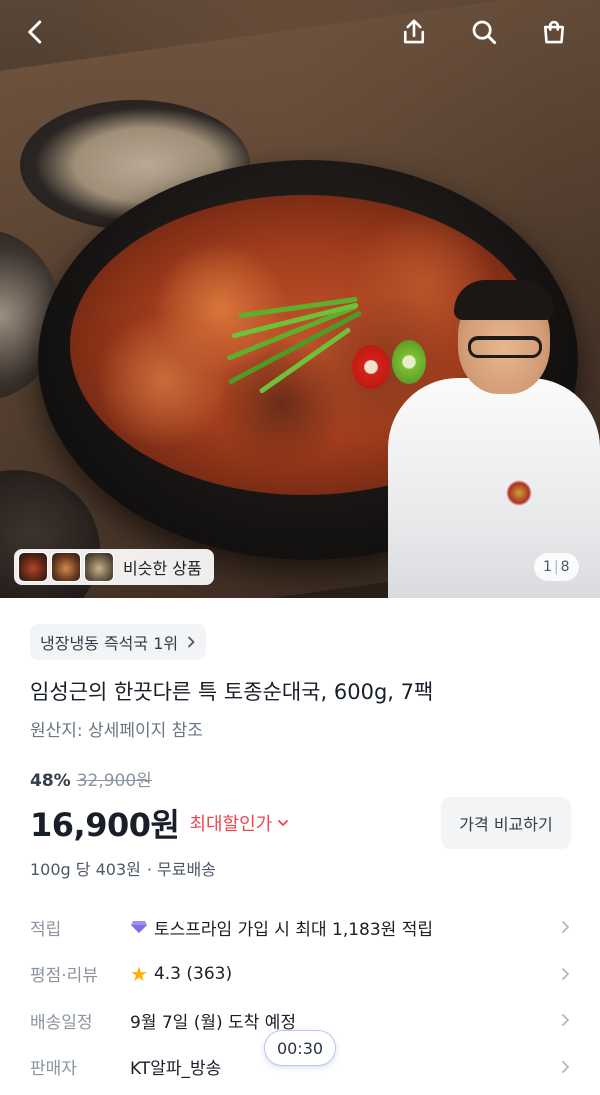 The height and width of the screenshot is (1095, 600). Describe the element at coordinates (506, 823) in the screenshot. I see `price-compare-button: 가격 비교하기` at that location.